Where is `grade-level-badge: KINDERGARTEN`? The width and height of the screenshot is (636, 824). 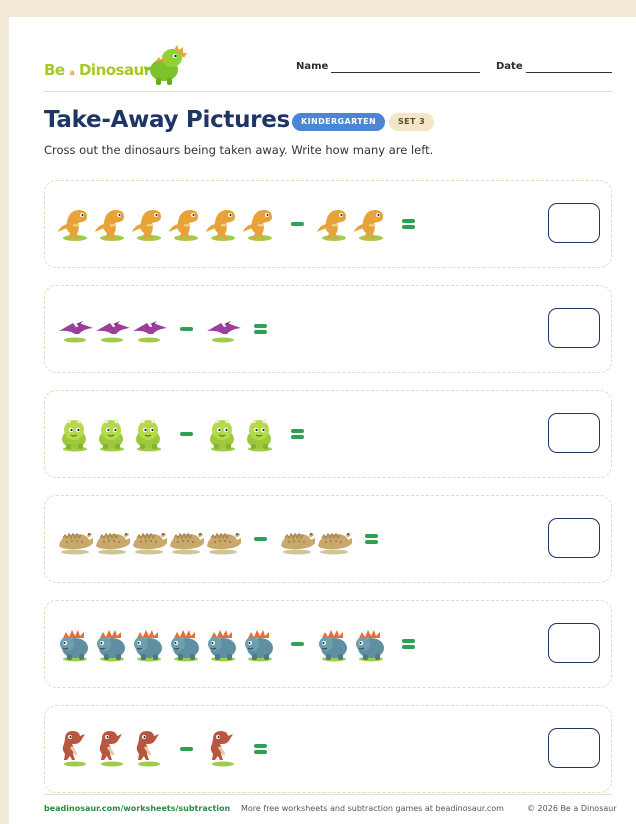
grade-level-badge: KINDERGARTEN is located at coordinates (339, 122).